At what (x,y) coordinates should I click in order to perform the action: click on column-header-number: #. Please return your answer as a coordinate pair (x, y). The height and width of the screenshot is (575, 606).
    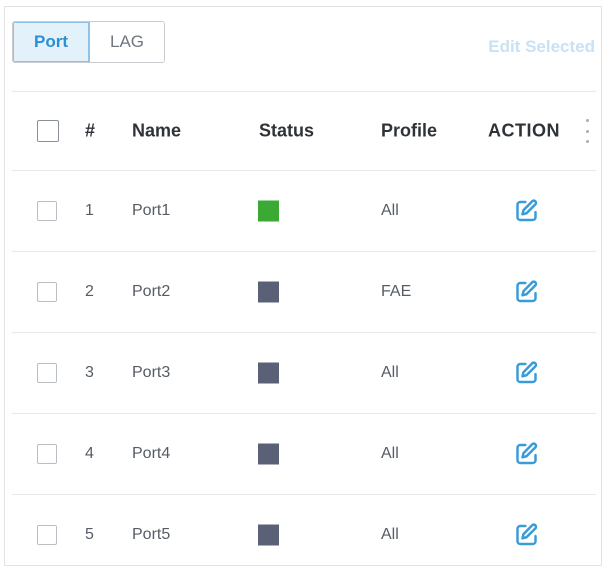
    Looking at the image, I should click on (90, 130).